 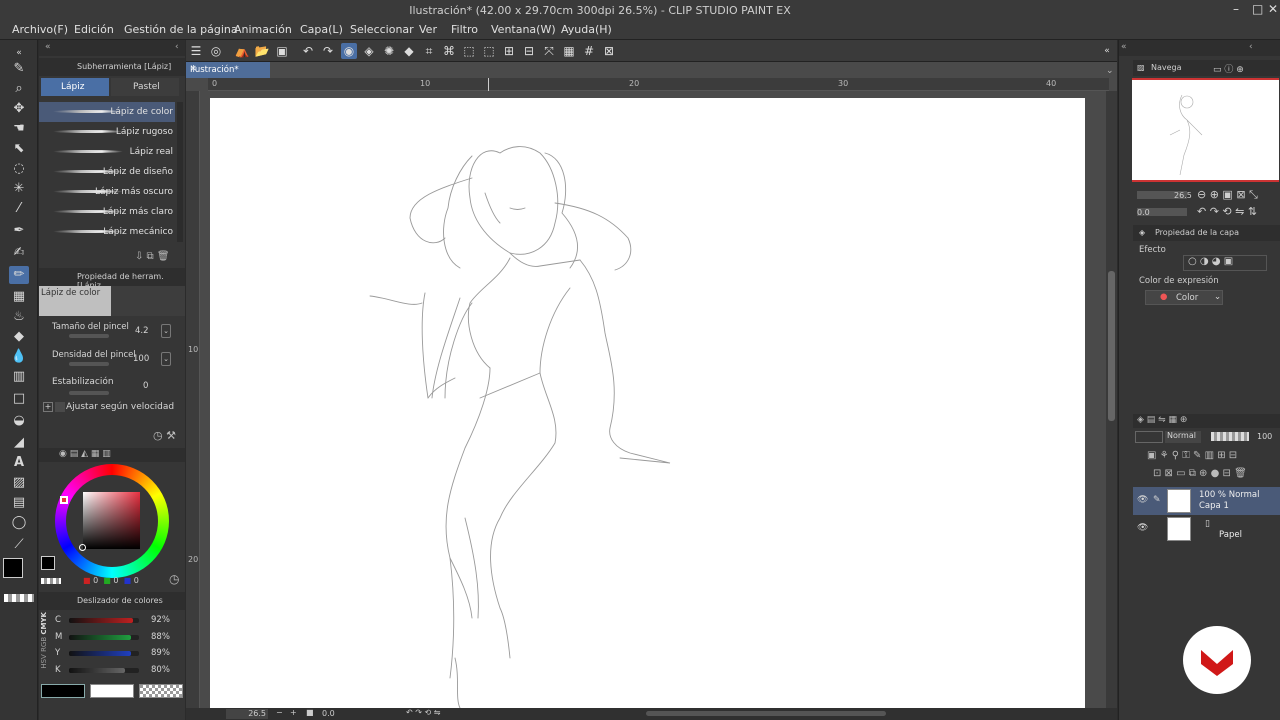 What do you see at coordinates (1107, 51) in the screenshot?
I see `panel-expand-icon: «` at bounding box center [1107, 51].